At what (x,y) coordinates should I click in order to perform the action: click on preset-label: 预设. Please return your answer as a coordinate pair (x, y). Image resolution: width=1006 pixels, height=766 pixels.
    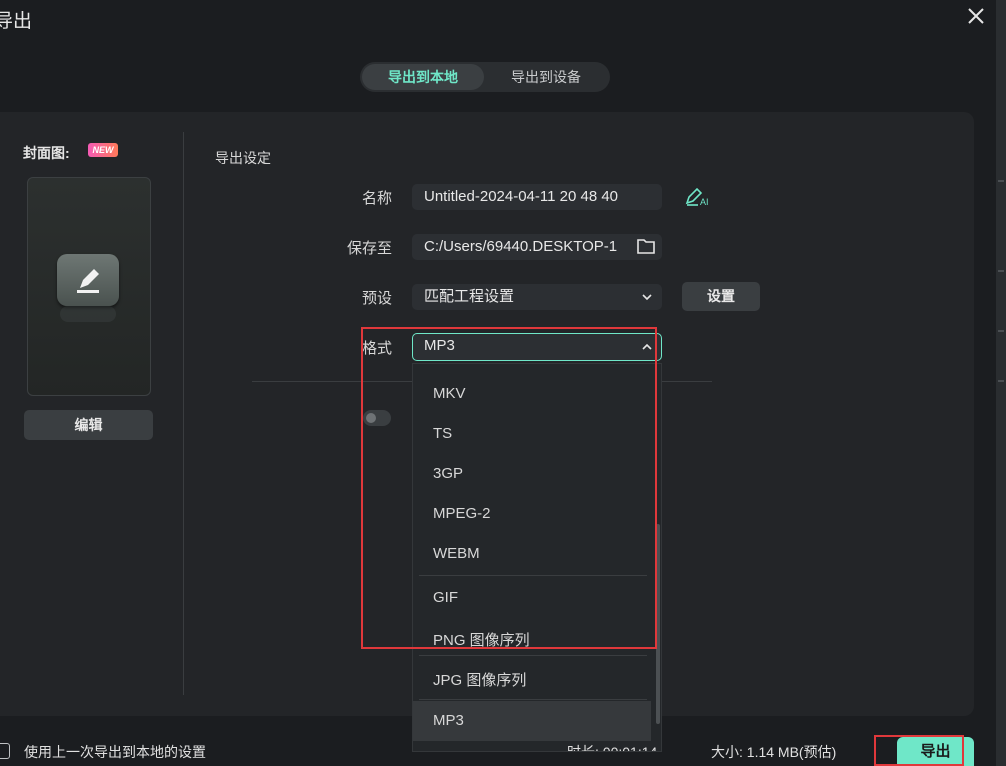
    Looking at the image, I should click on (376, 298).